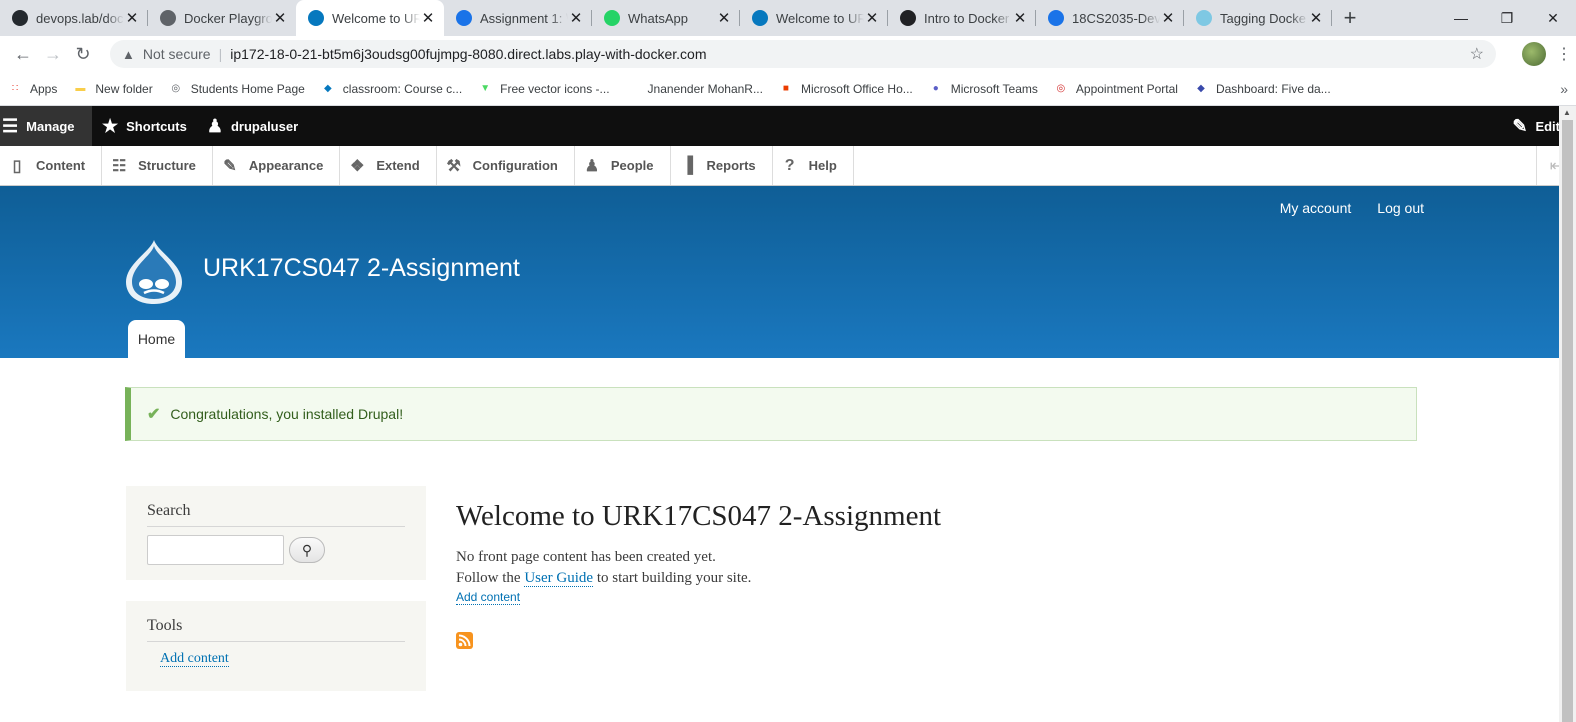  Describe the element at coordinates (1116, 89) in the screenshot. I see `bookmark-item: ◎ Appointment Portal` at that location.